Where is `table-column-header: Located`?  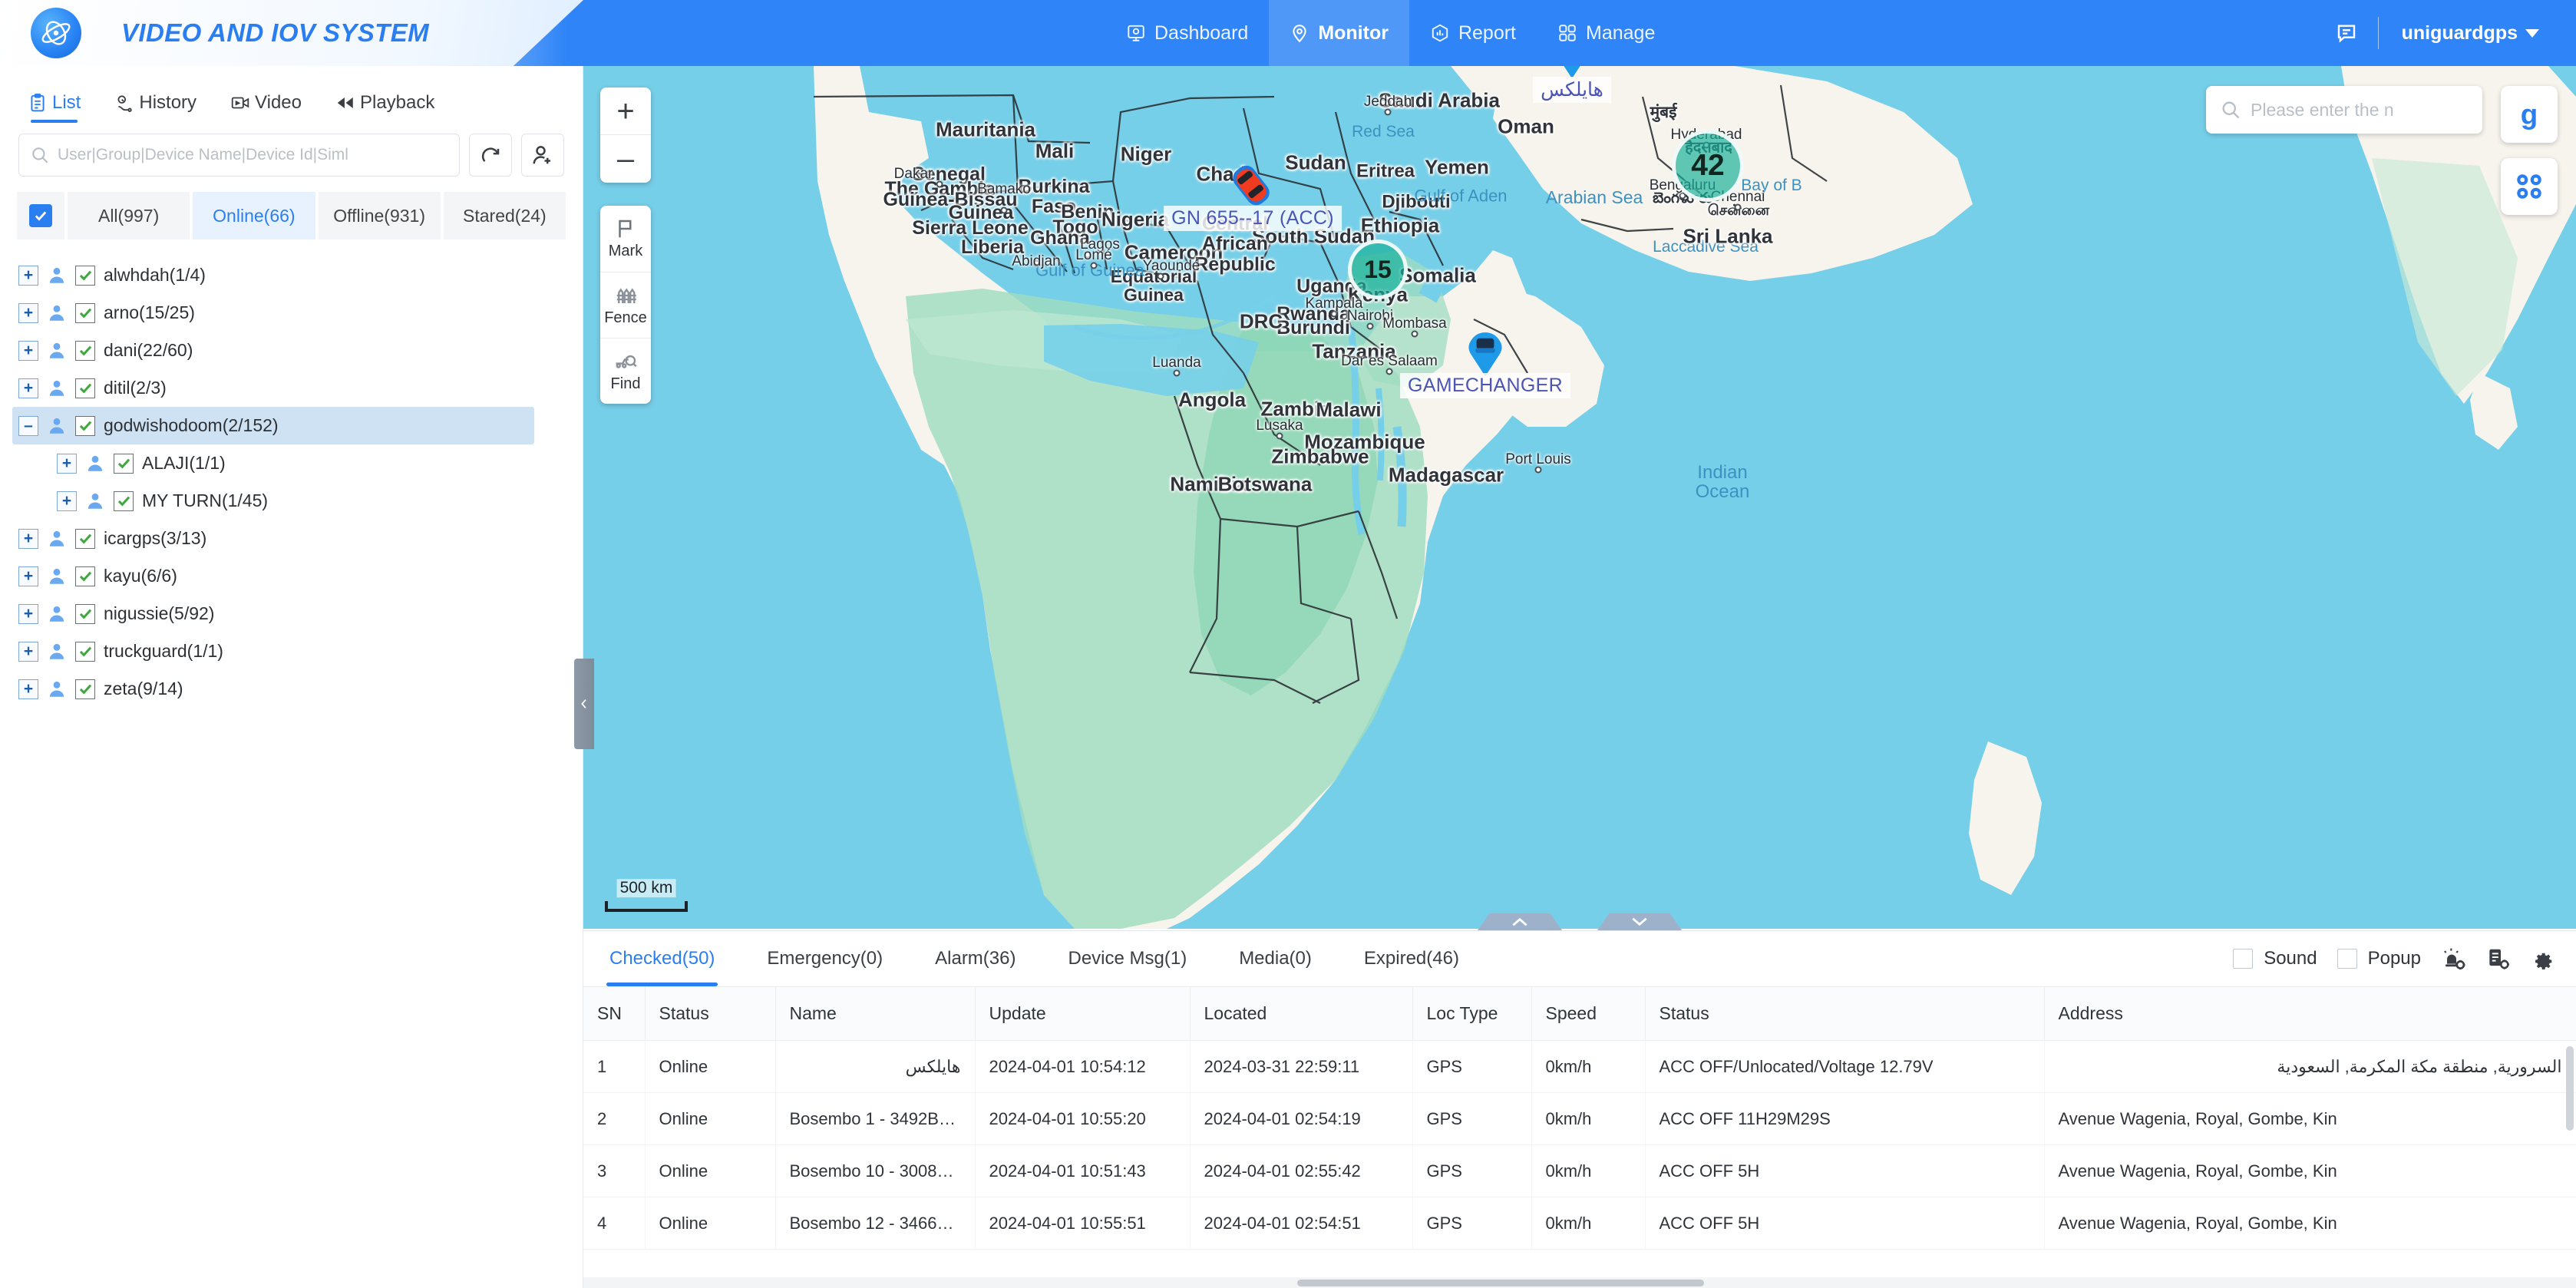
table-column-header: Located is located at coordinates (1301, 1013).